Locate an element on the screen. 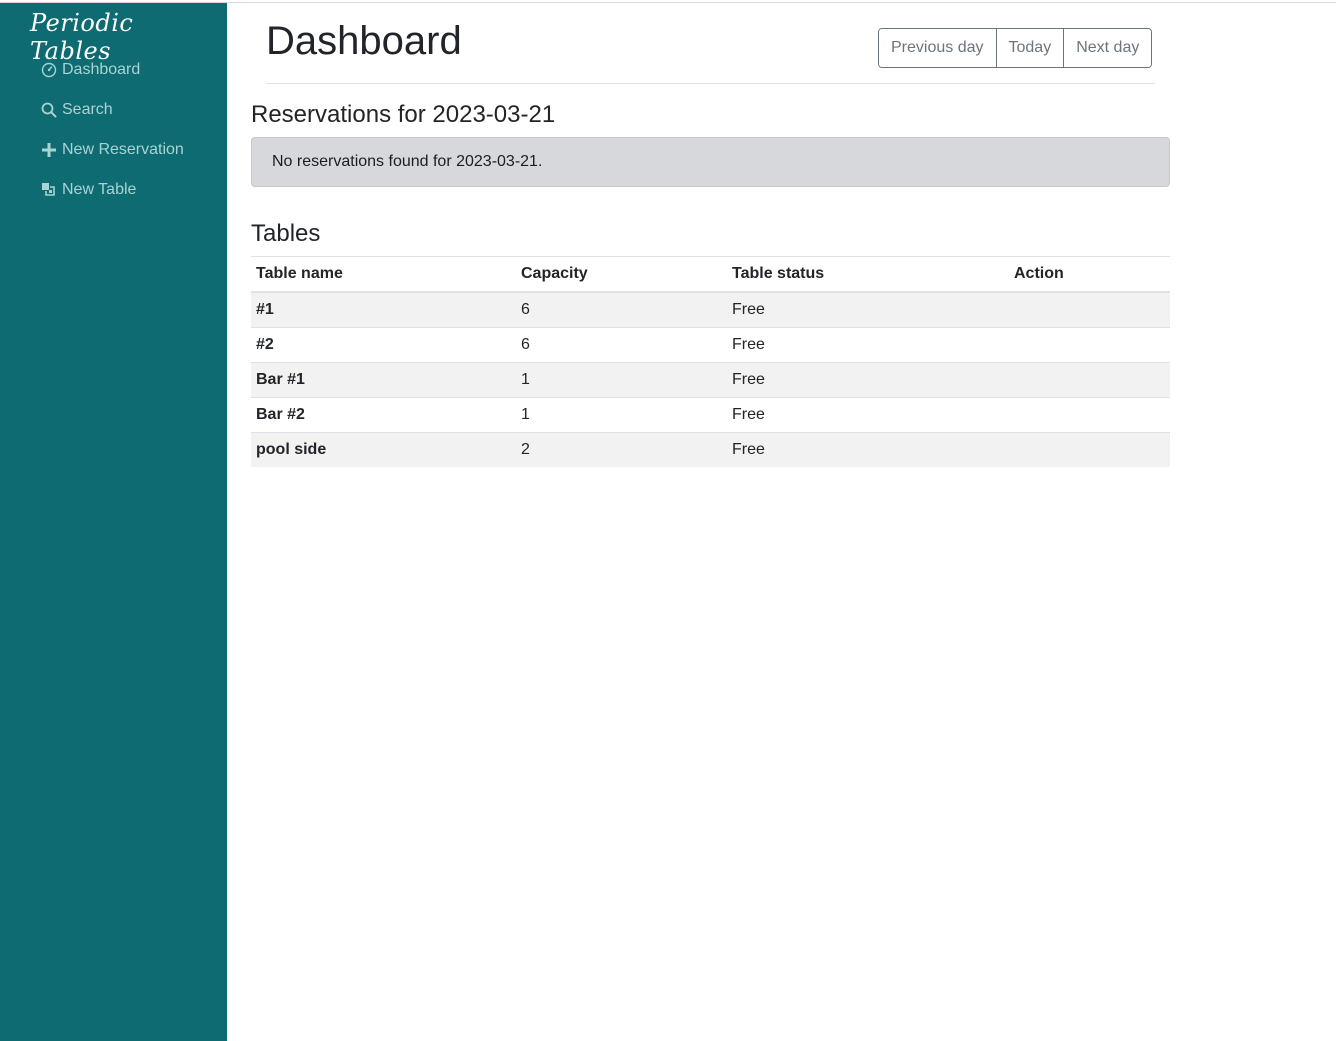 The image size is (1336, 1041). no-reservations-alert: No reservations found for 2023-03-21. is located at coordinates (710, 162).